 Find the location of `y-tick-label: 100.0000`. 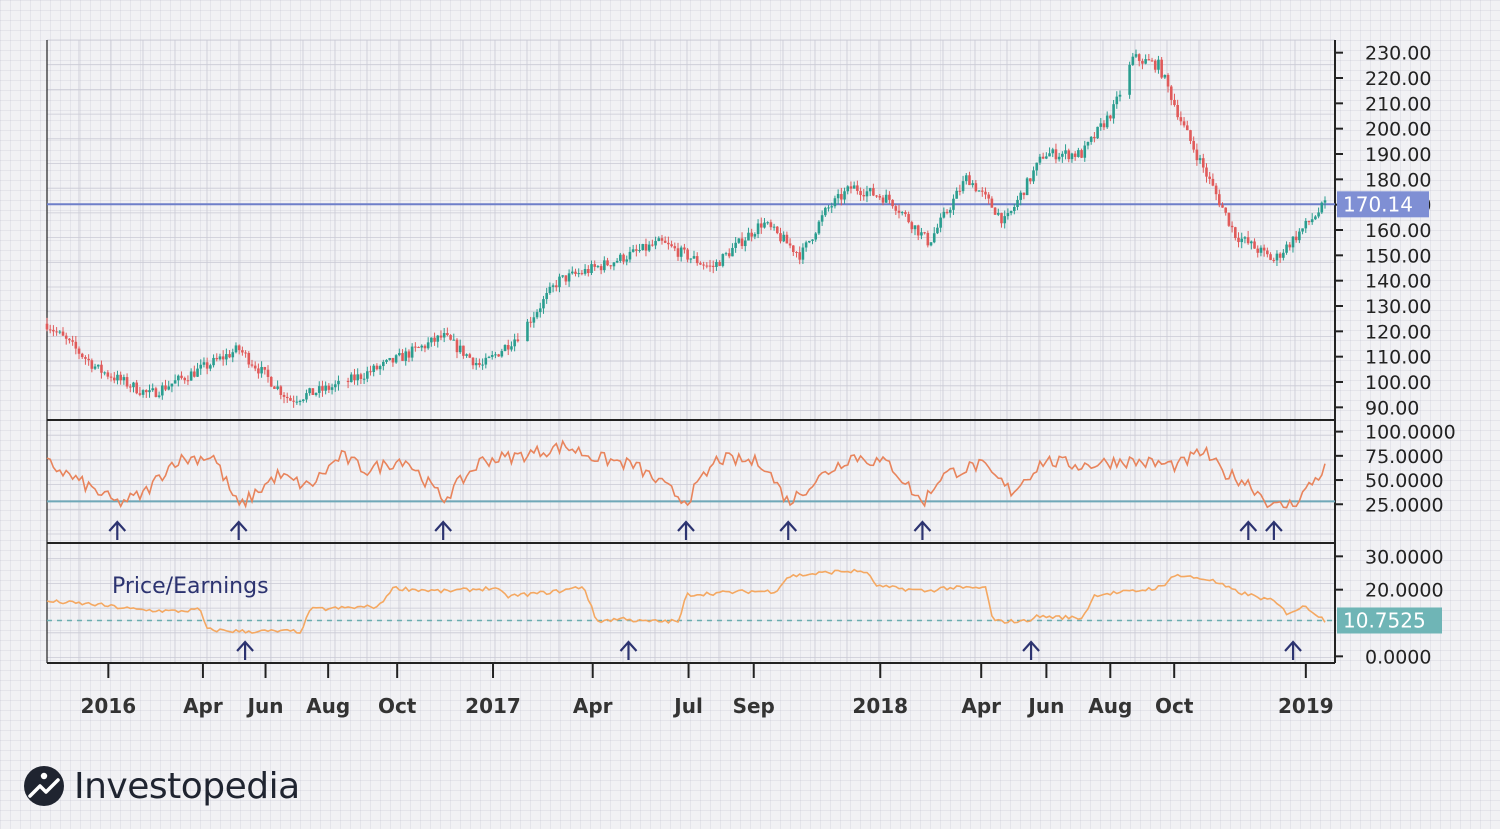

y-tick-label: 100.0000 is located at coordinates (1410, 433).